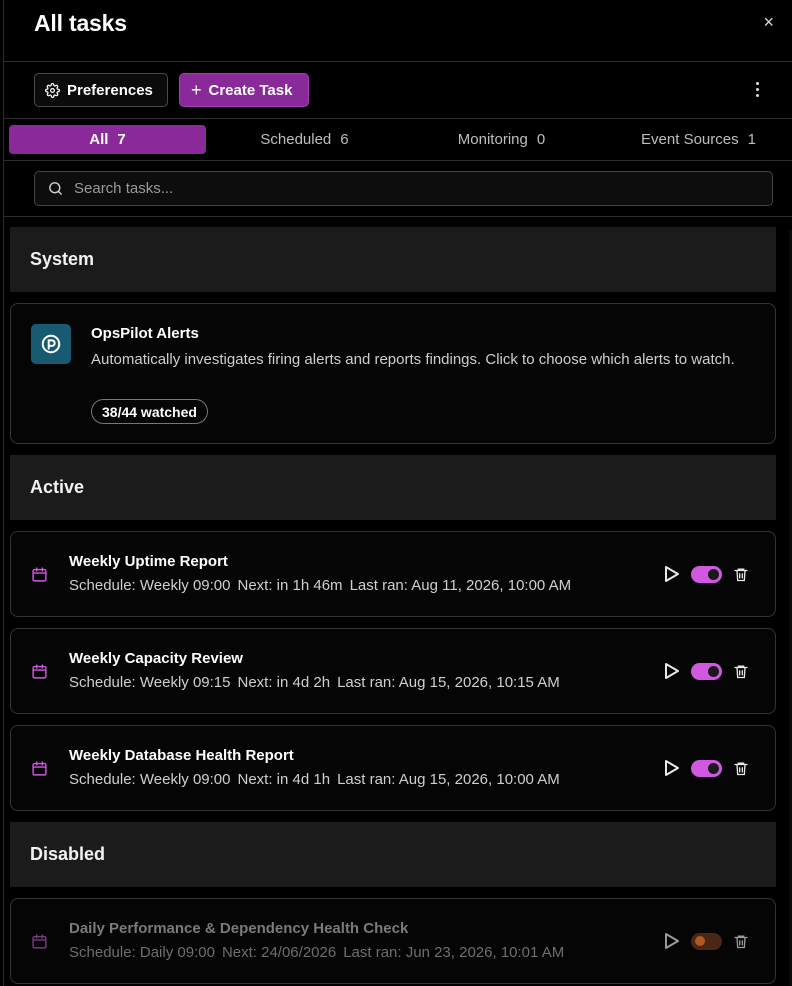 Image resolution: width=792 pixels, height=986 pixels. What do you see at coordinates (181, 755) in the screenshot?
I see `task-name: Weekly Database Health Report` at bounding box center [181, 755].